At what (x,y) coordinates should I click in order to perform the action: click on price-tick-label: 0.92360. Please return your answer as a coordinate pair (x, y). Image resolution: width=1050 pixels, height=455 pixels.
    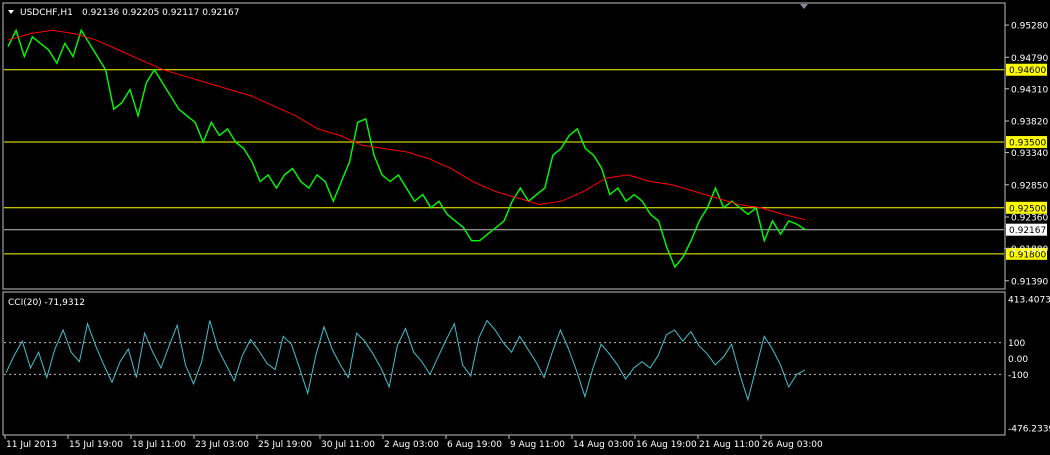
    Looking at the image, I should click on (1029, 219).